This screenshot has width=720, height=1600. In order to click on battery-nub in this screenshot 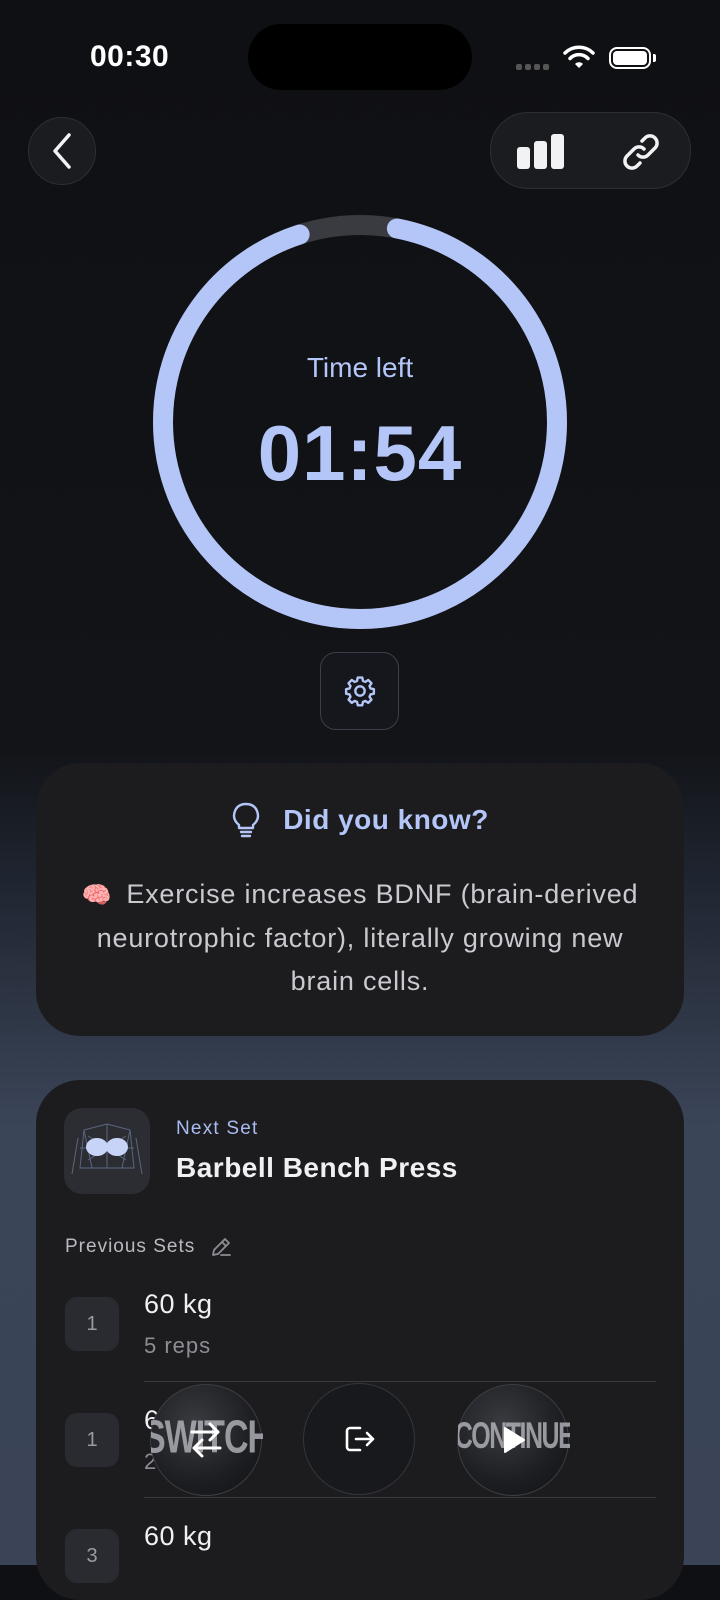, I will do `click(654, 58)`.